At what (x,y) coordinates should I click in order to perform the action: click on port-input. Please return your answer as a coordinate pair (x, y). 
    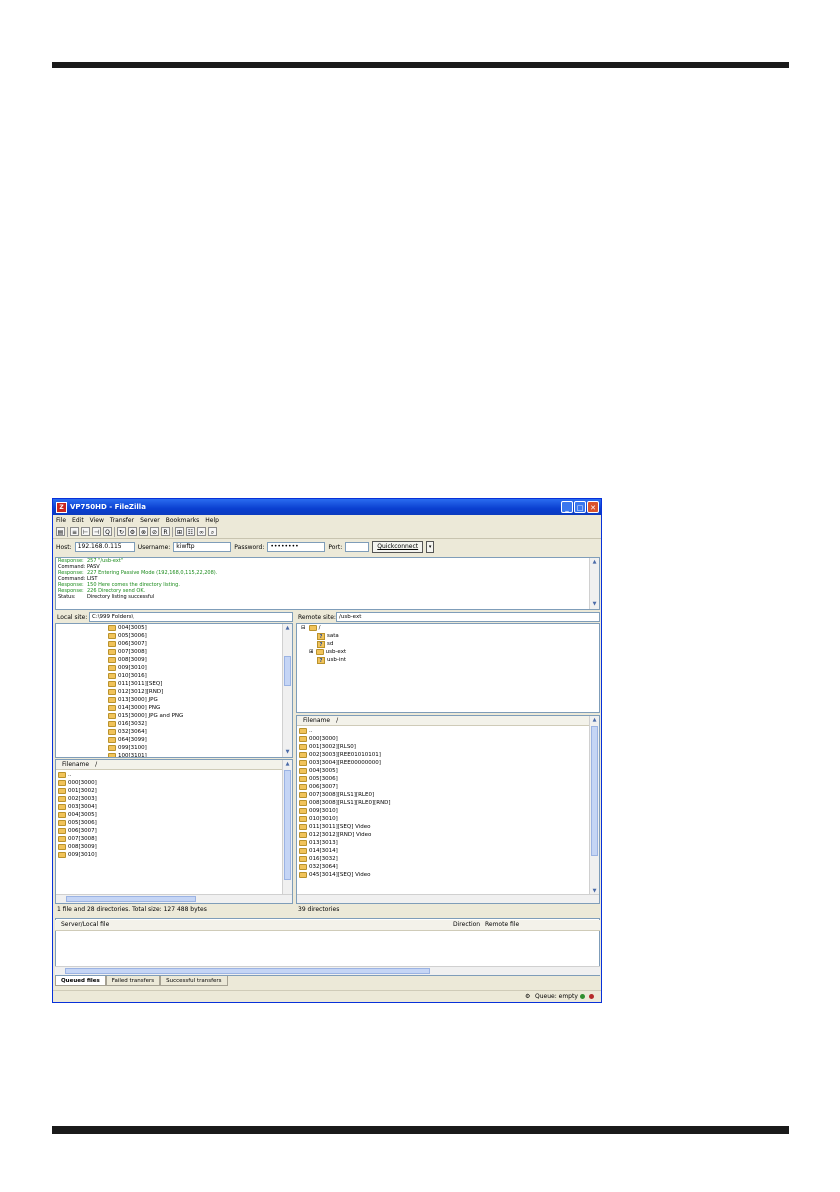
    Looking at the image, I should click on (357, 547).